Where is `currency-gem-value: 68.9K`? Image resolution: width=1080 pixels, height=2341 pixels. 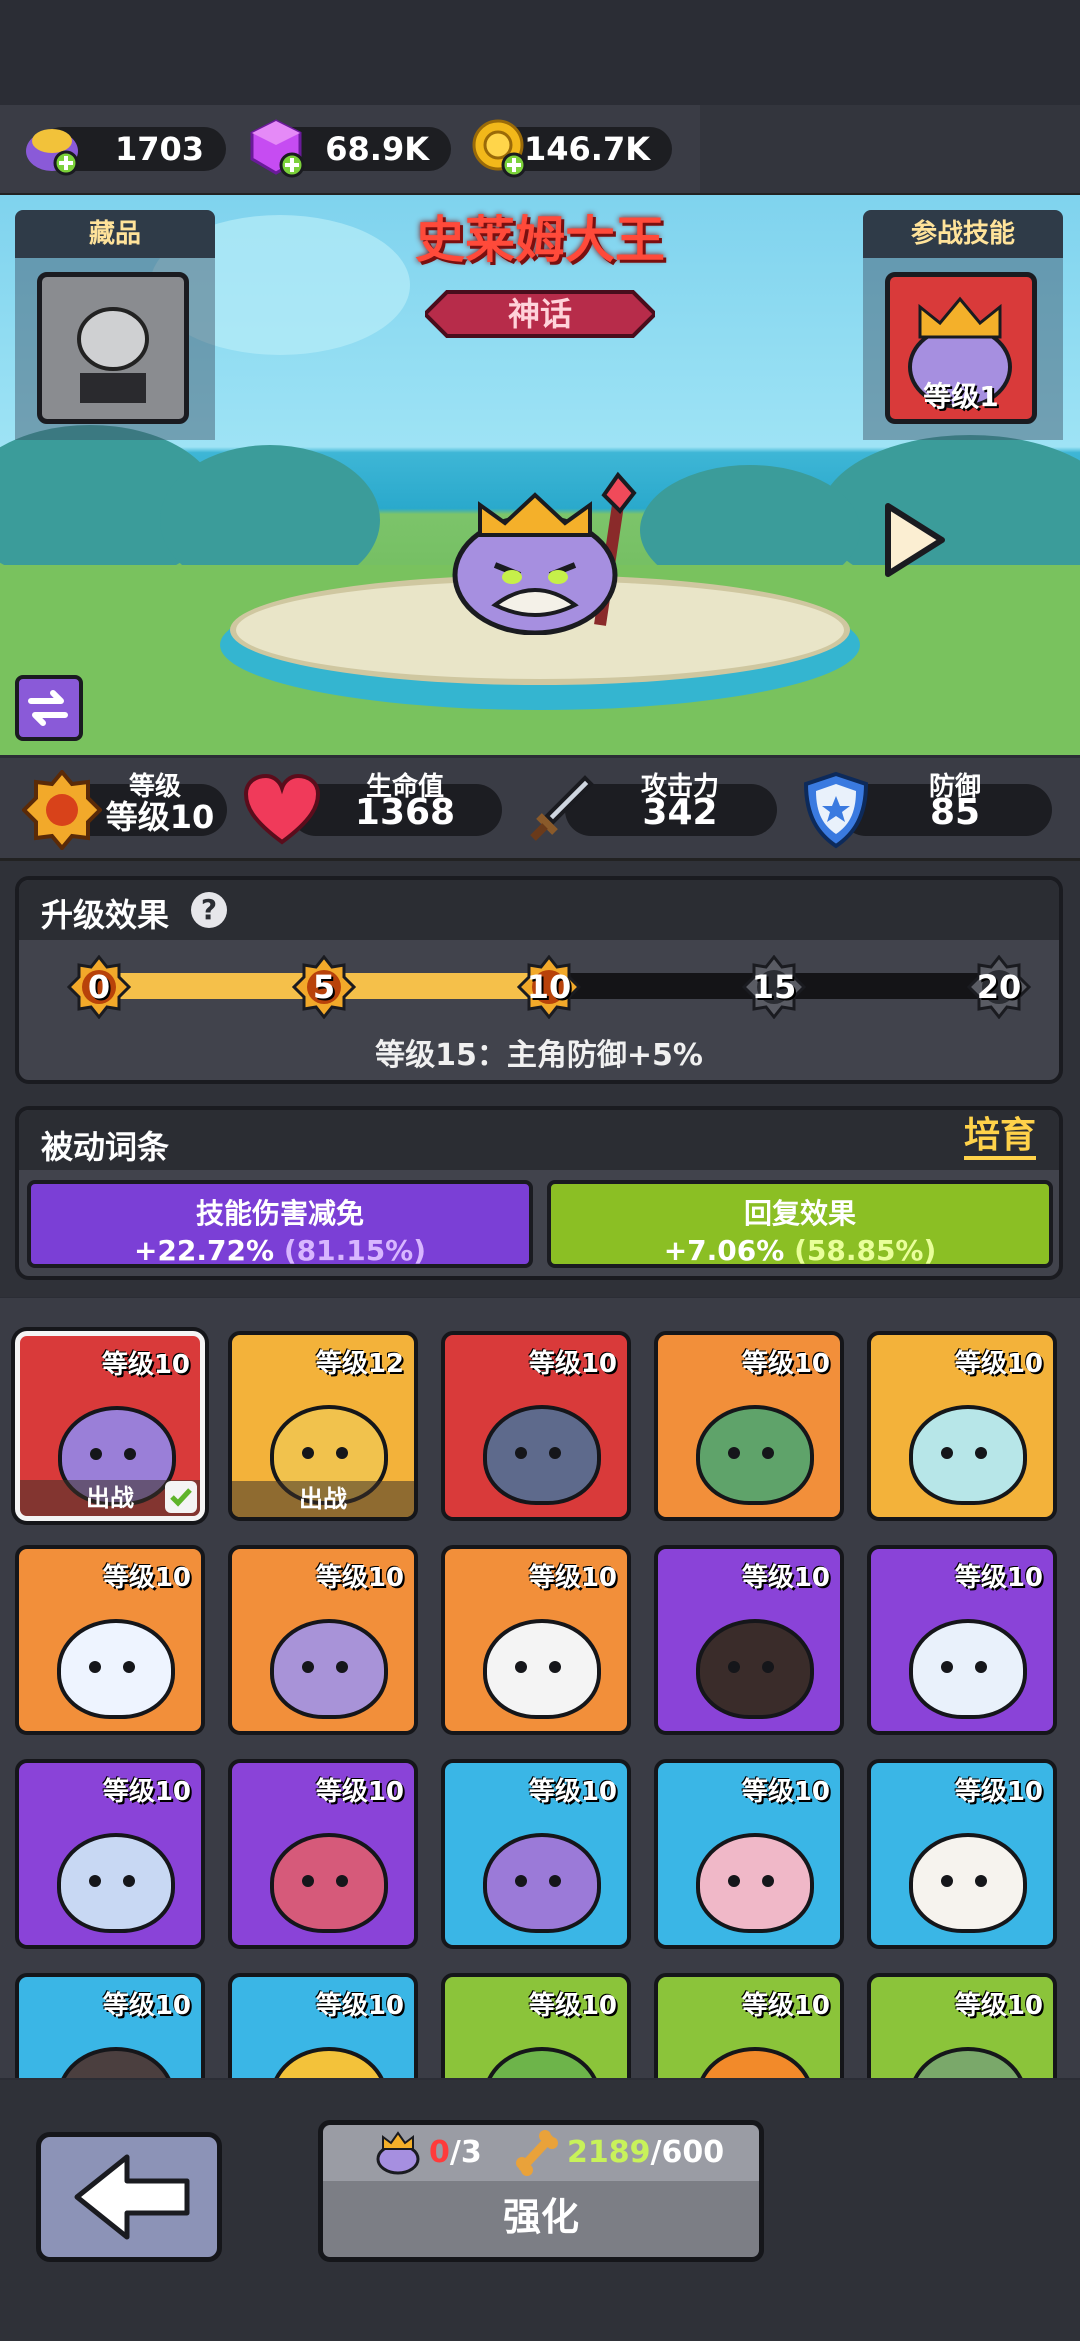 currency-gem-value: 68.9K is located at coordinates (377, 149).